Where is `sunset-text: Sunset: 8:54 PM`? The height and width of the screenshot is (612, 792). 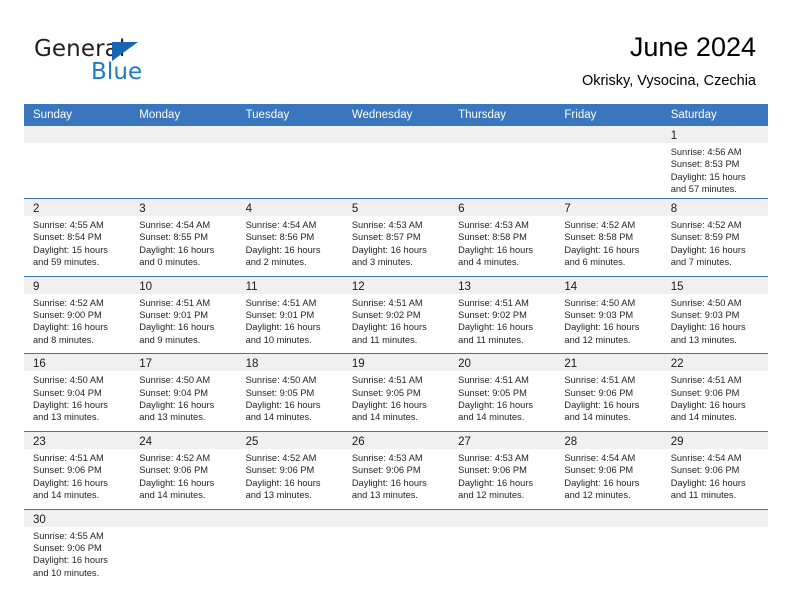
sunset-text: Sunset: 8:54 PM is located at coordinates (67, 237).